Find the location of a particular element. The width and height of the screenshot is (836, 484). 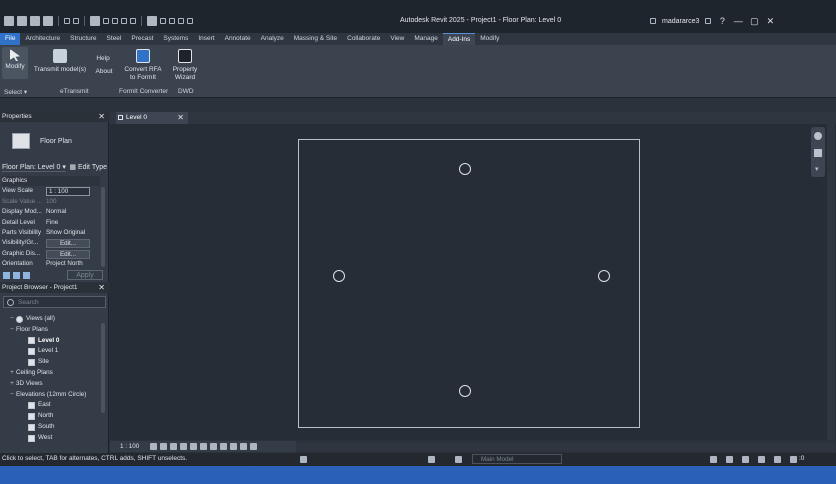

show-crop-icon is located at coordinates (204, 446).